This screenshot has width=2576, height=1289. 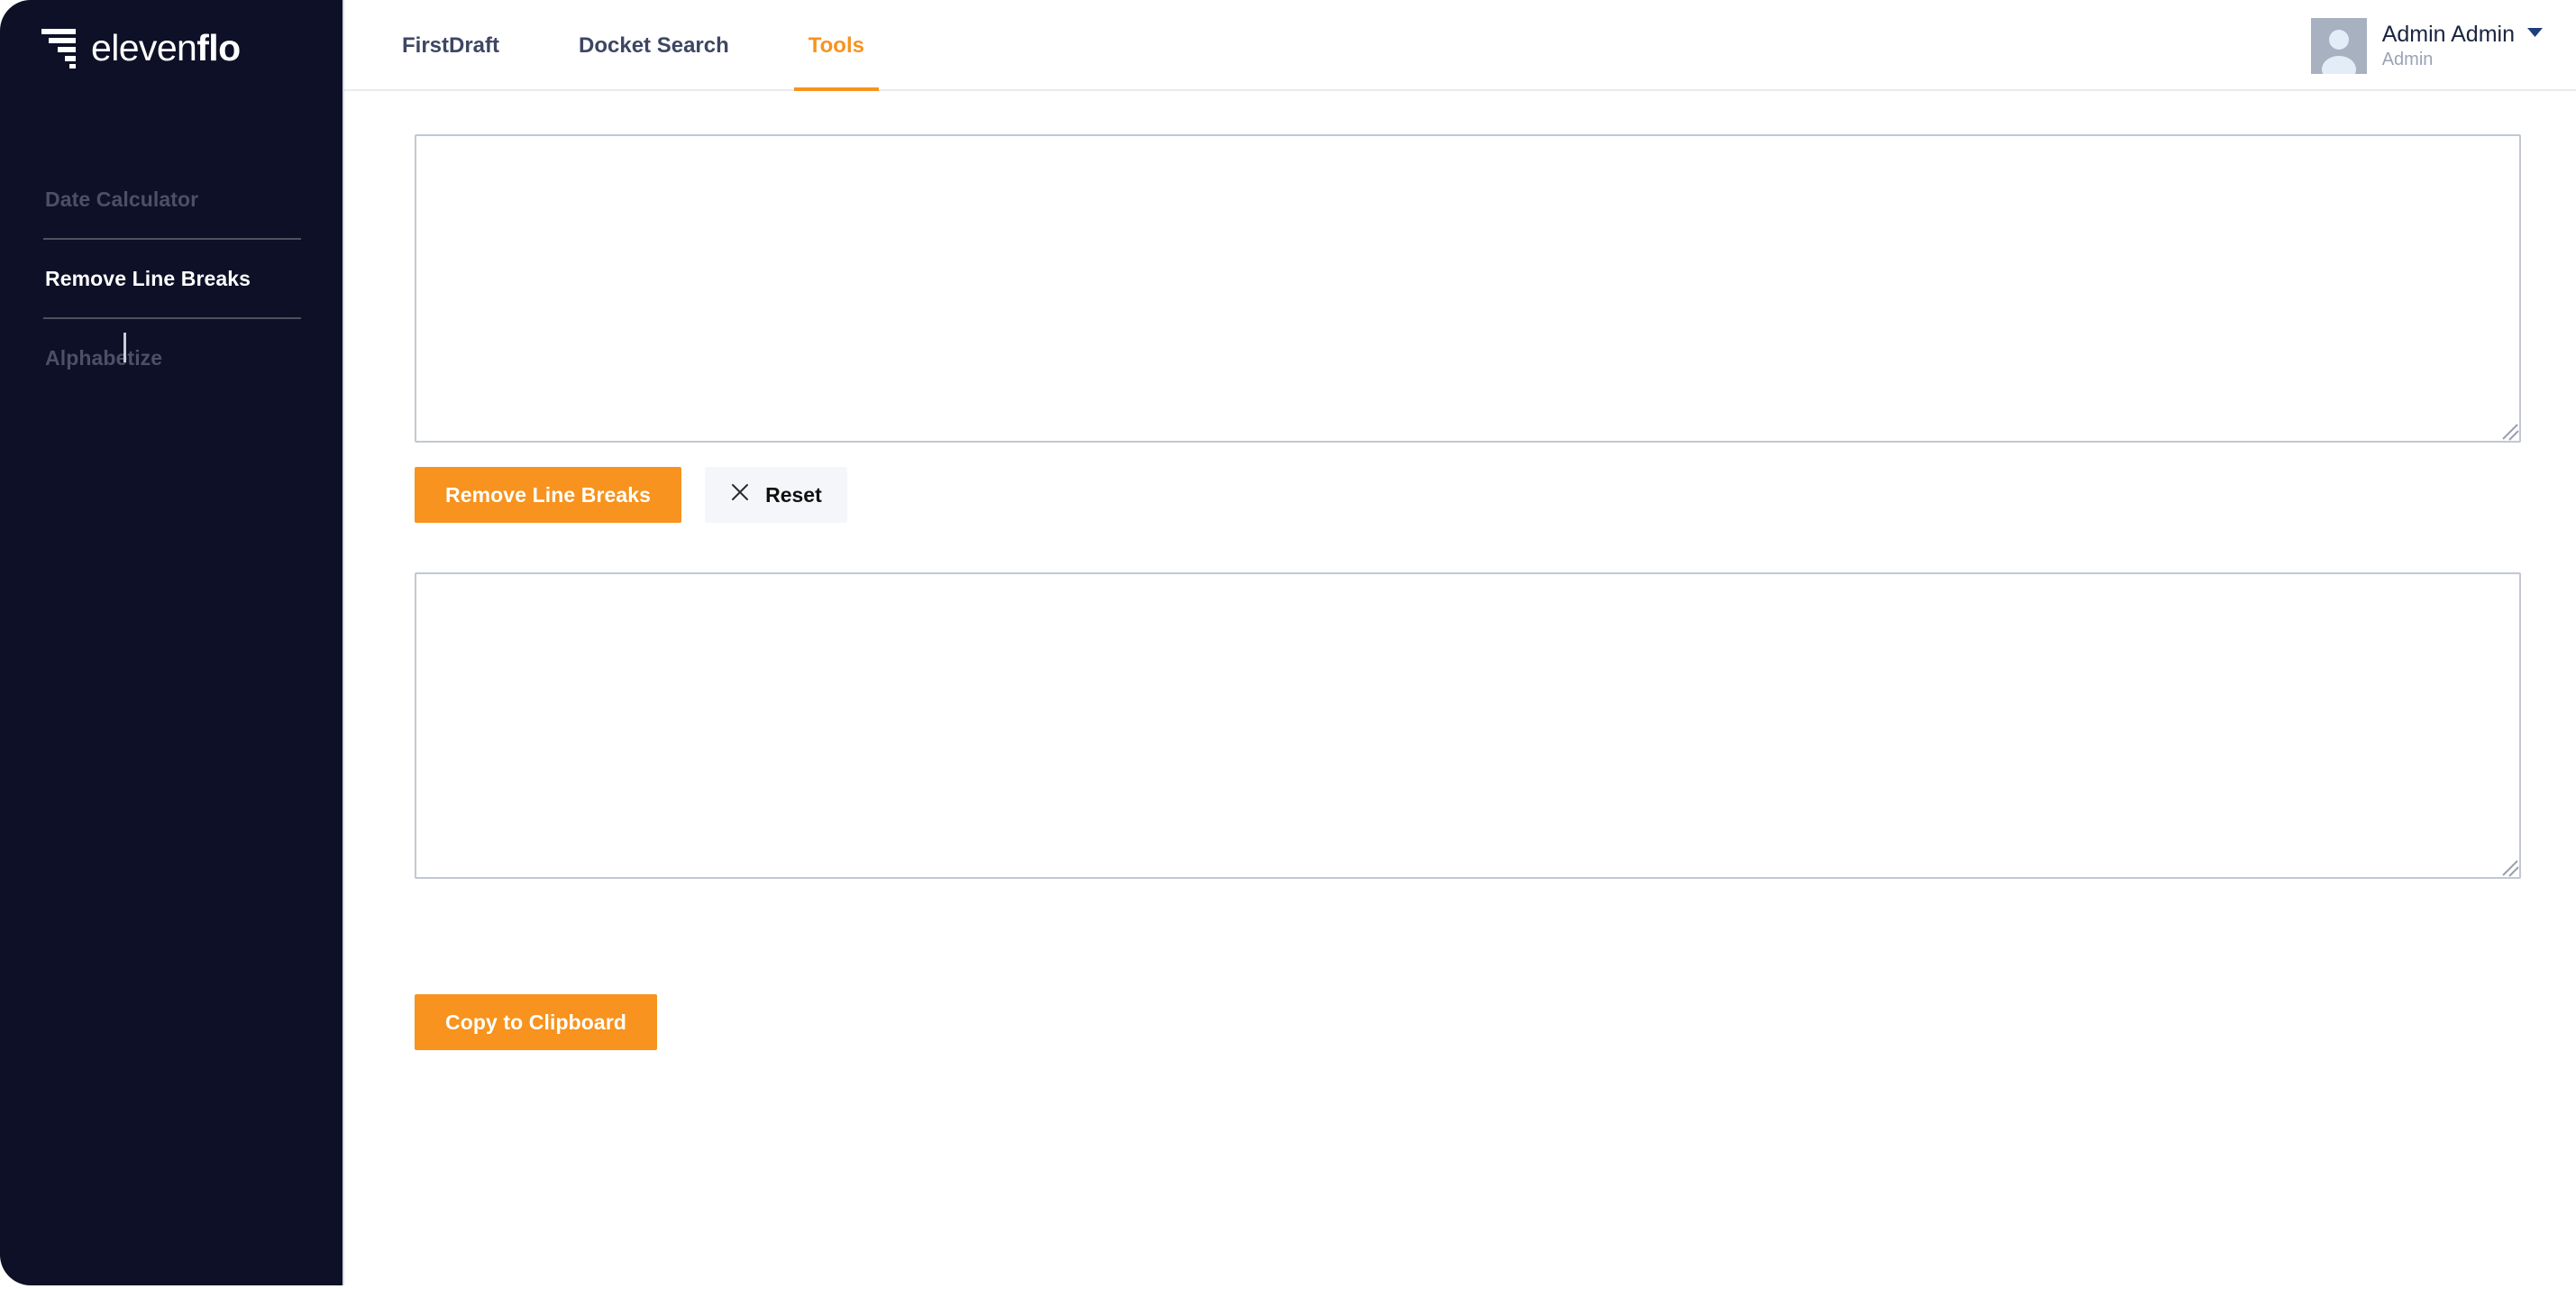 What do you see at coordinates (122, 199) in the screenshot?
I see `sidebar-item-label: Date Calculator` at bounding box center [122, 199].